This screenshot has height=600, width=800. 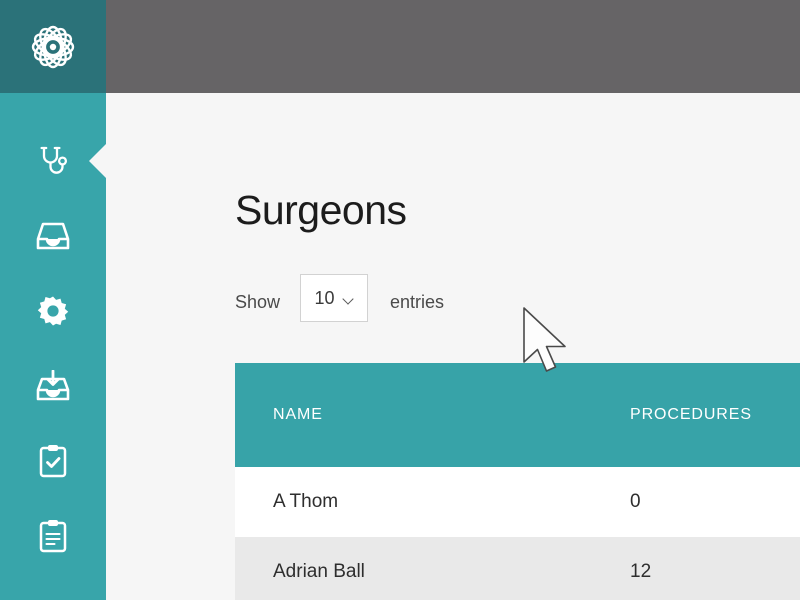 I want to click on inbox-tray-icon, so click(x=53, y=236).